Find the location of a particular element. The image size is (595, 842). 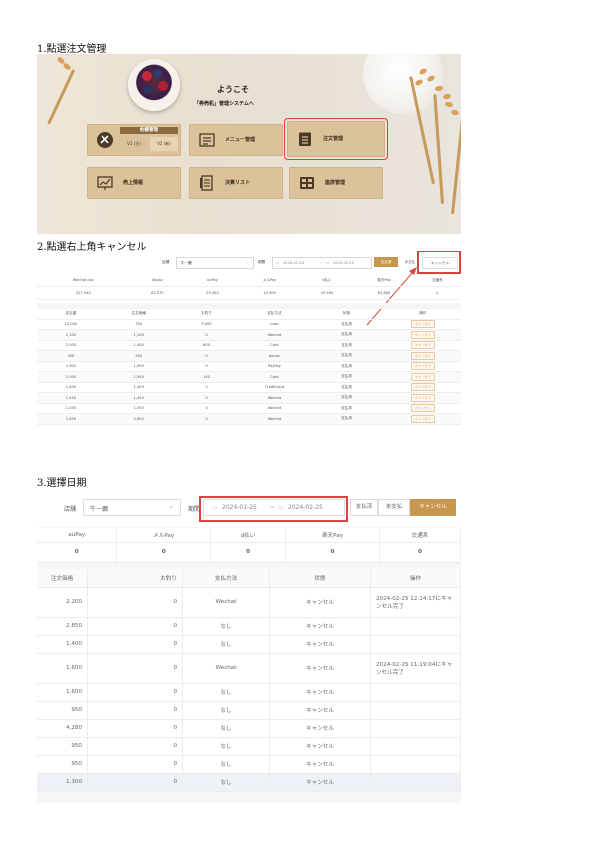

table-row: 10,000 700 9,300 Cash 支払済 キャンセル is located at coordinates (249, 324).